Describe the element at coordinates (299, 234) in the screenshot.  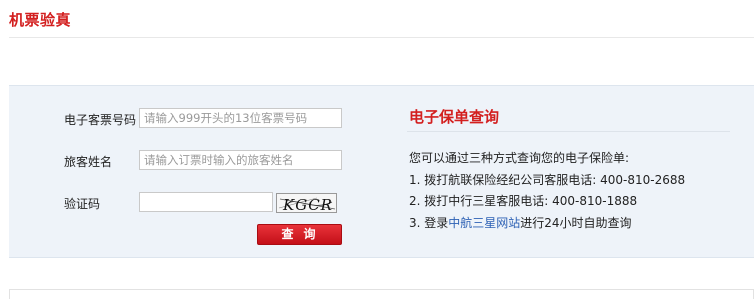
I see `query-button: 查询` at that location.